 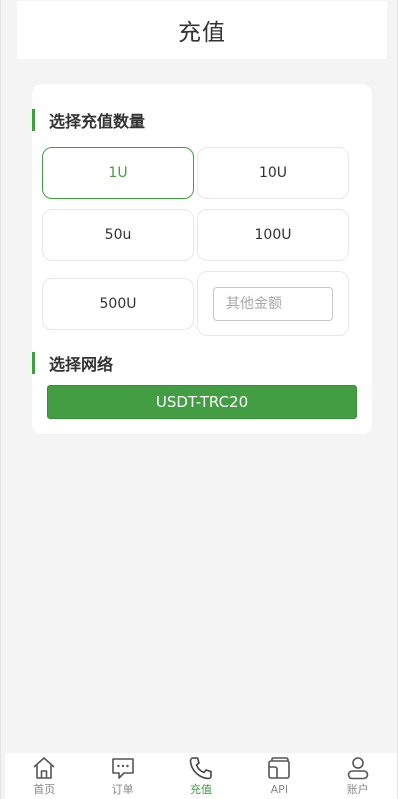 I want to click on page-header: 充值, so click(x=202, y=30).